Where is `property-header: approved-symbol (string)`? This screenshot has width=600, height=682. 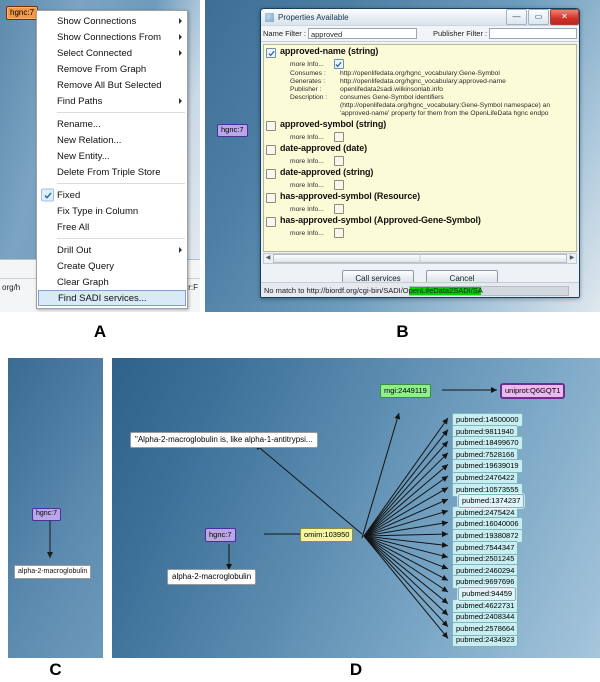 property-header: approved-symbol (string) is located at coordinates (421, 125).